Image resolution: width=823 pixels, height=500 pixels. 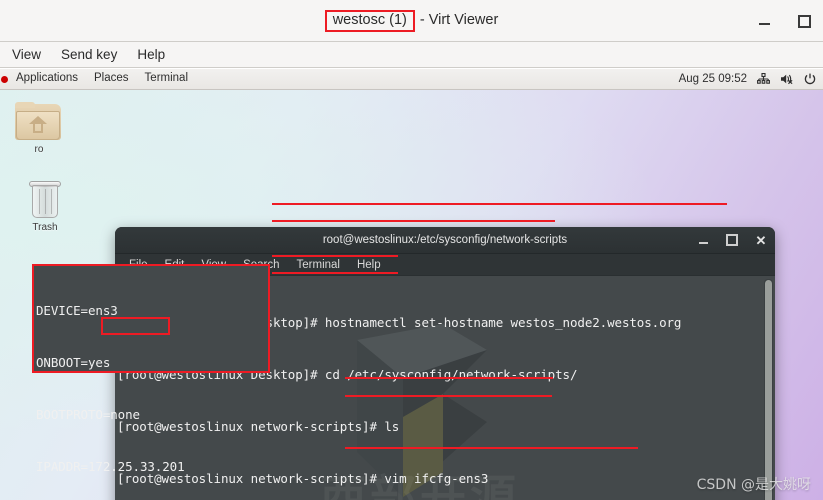 I want to click on terminal-menu-file: File, so click(x=138, y=265).